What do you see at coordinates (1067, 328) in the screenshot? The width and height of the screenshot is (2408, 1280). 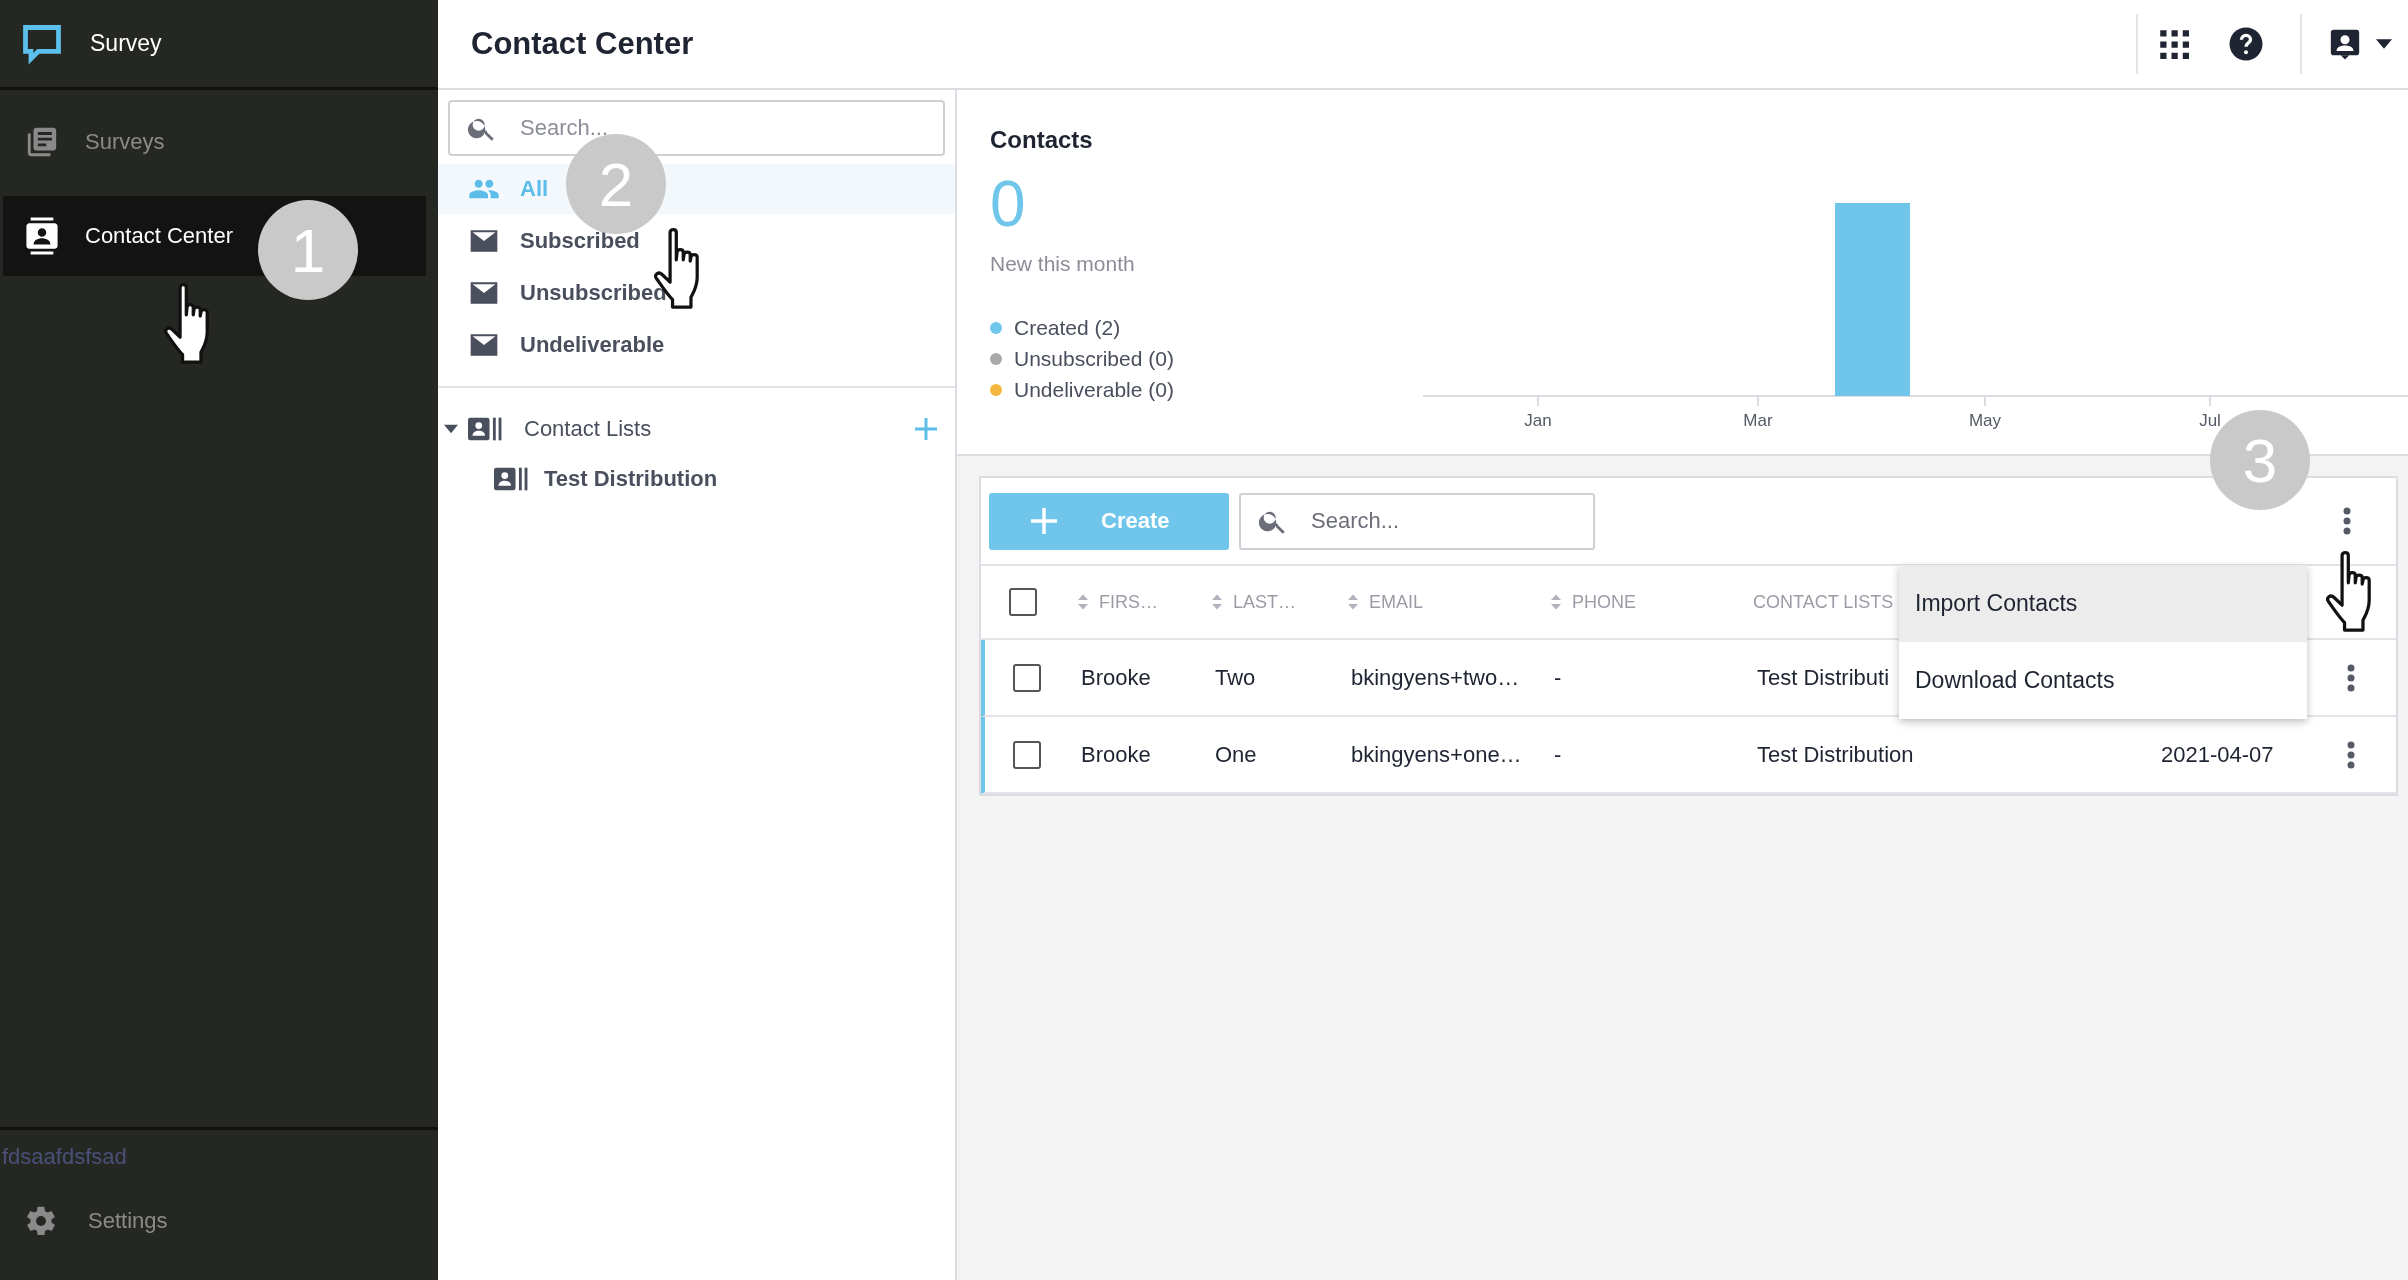 I see `legend-label: Created (2)` at bounding box center [1067, 328].